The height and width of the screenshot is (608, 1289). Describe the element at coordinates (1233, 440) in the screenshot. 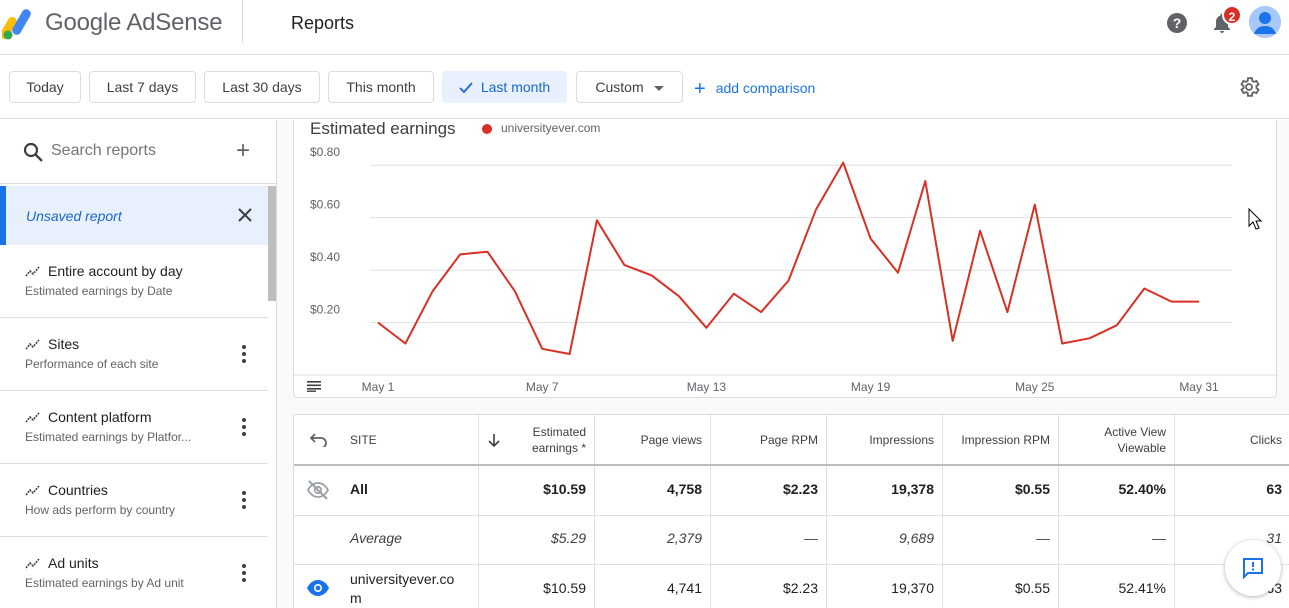

I see `col-header-clicks: Clicks` at that location.